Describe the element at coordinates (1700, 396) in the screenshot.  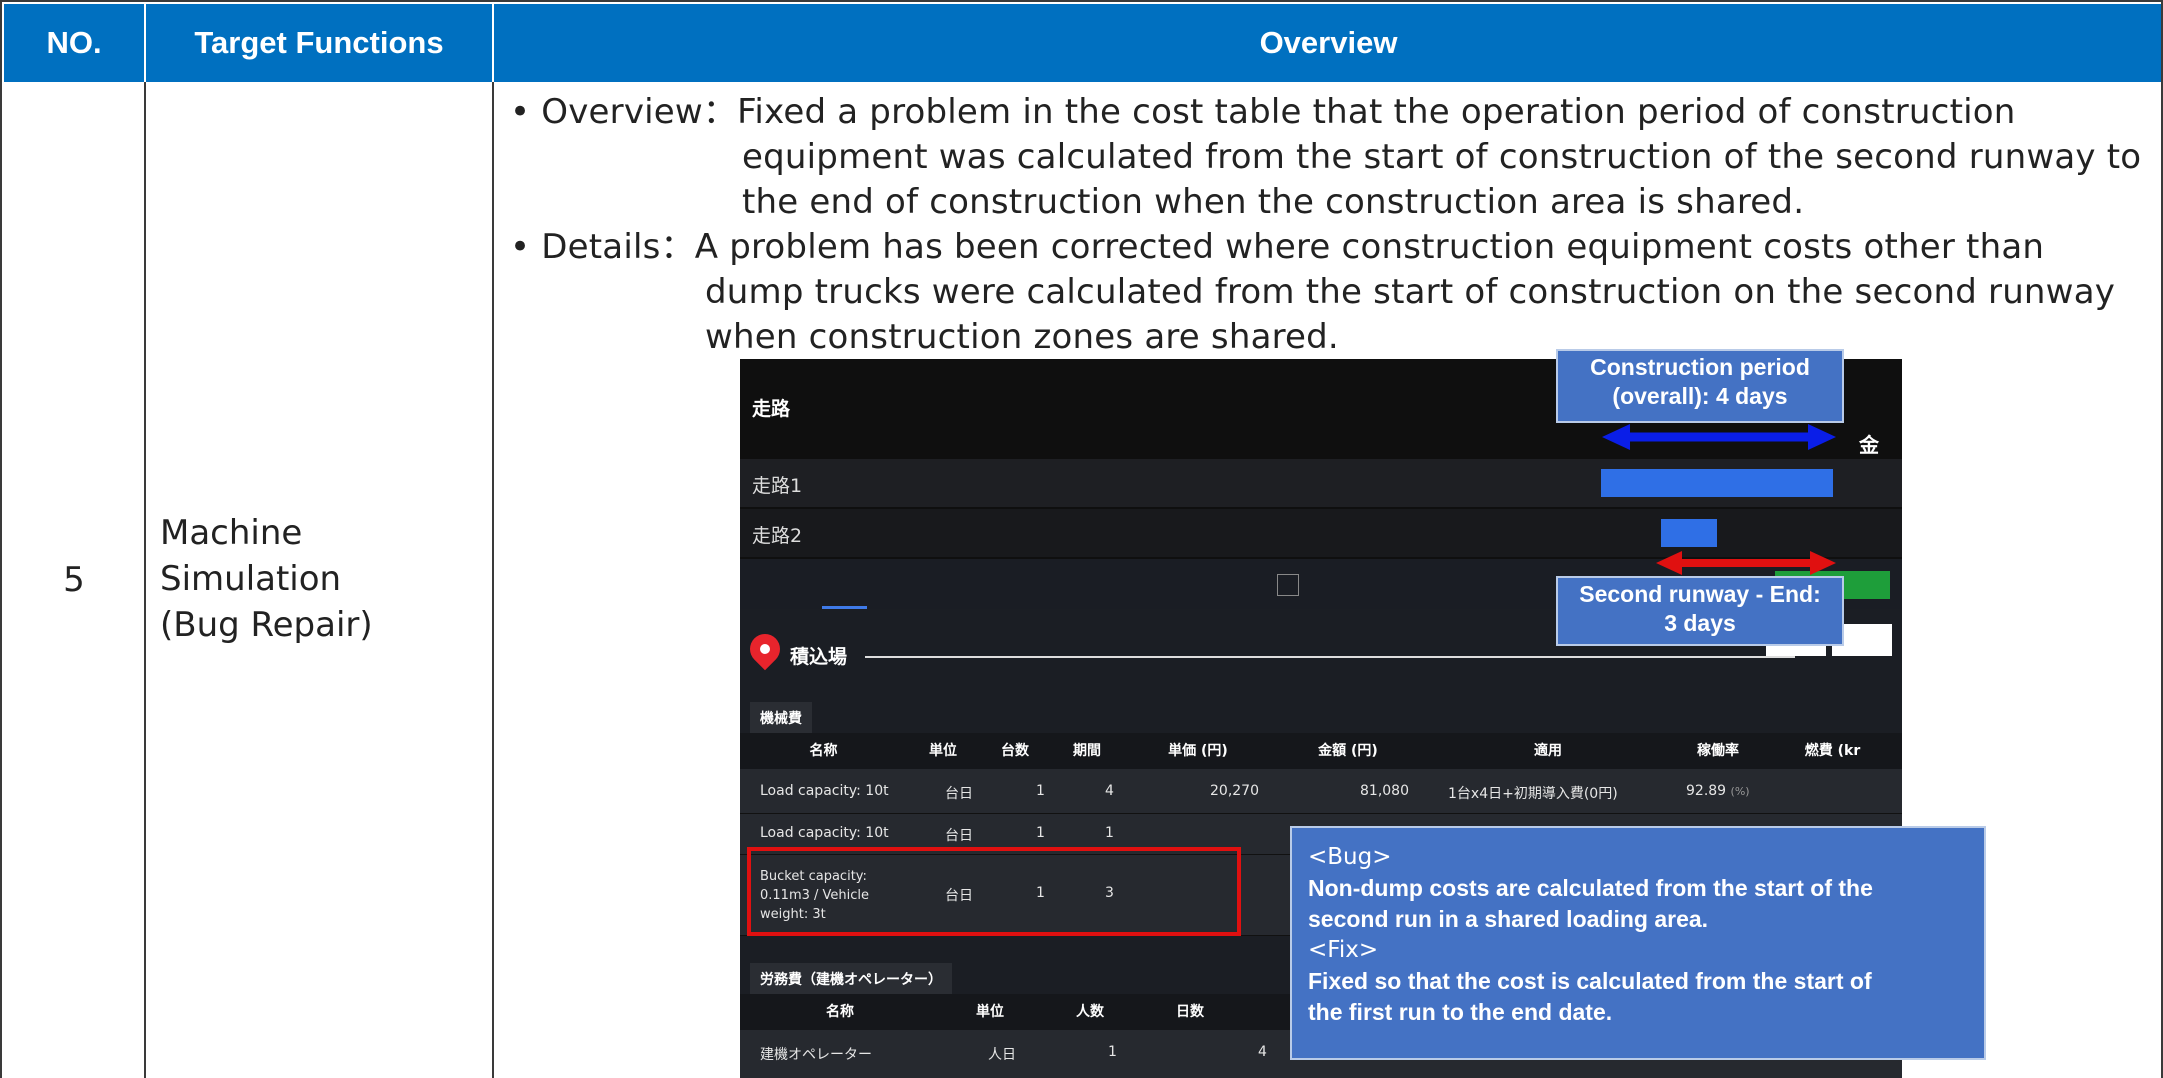
I see `callout-period-line-2: (overall): 4 days` at that location.